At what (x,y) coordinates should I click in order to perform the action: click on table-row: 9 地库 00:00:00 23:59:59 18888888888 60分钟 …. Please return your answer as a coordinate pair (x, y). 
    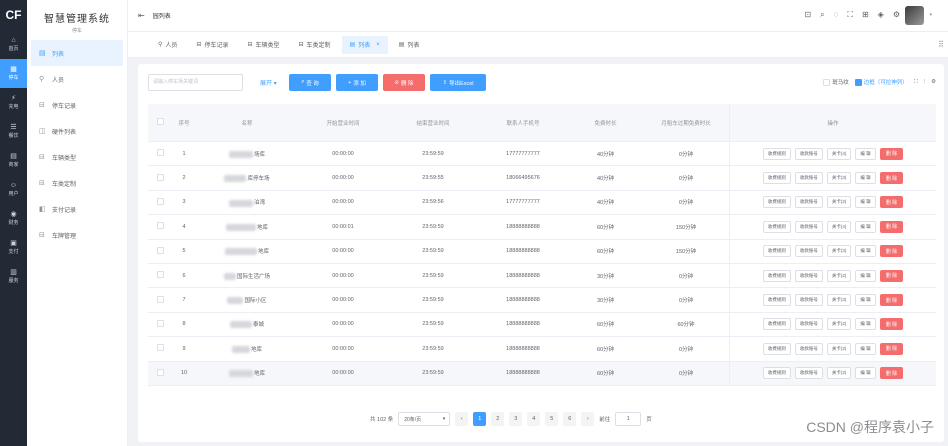
    Looking at the image, I should click on (542, 349).